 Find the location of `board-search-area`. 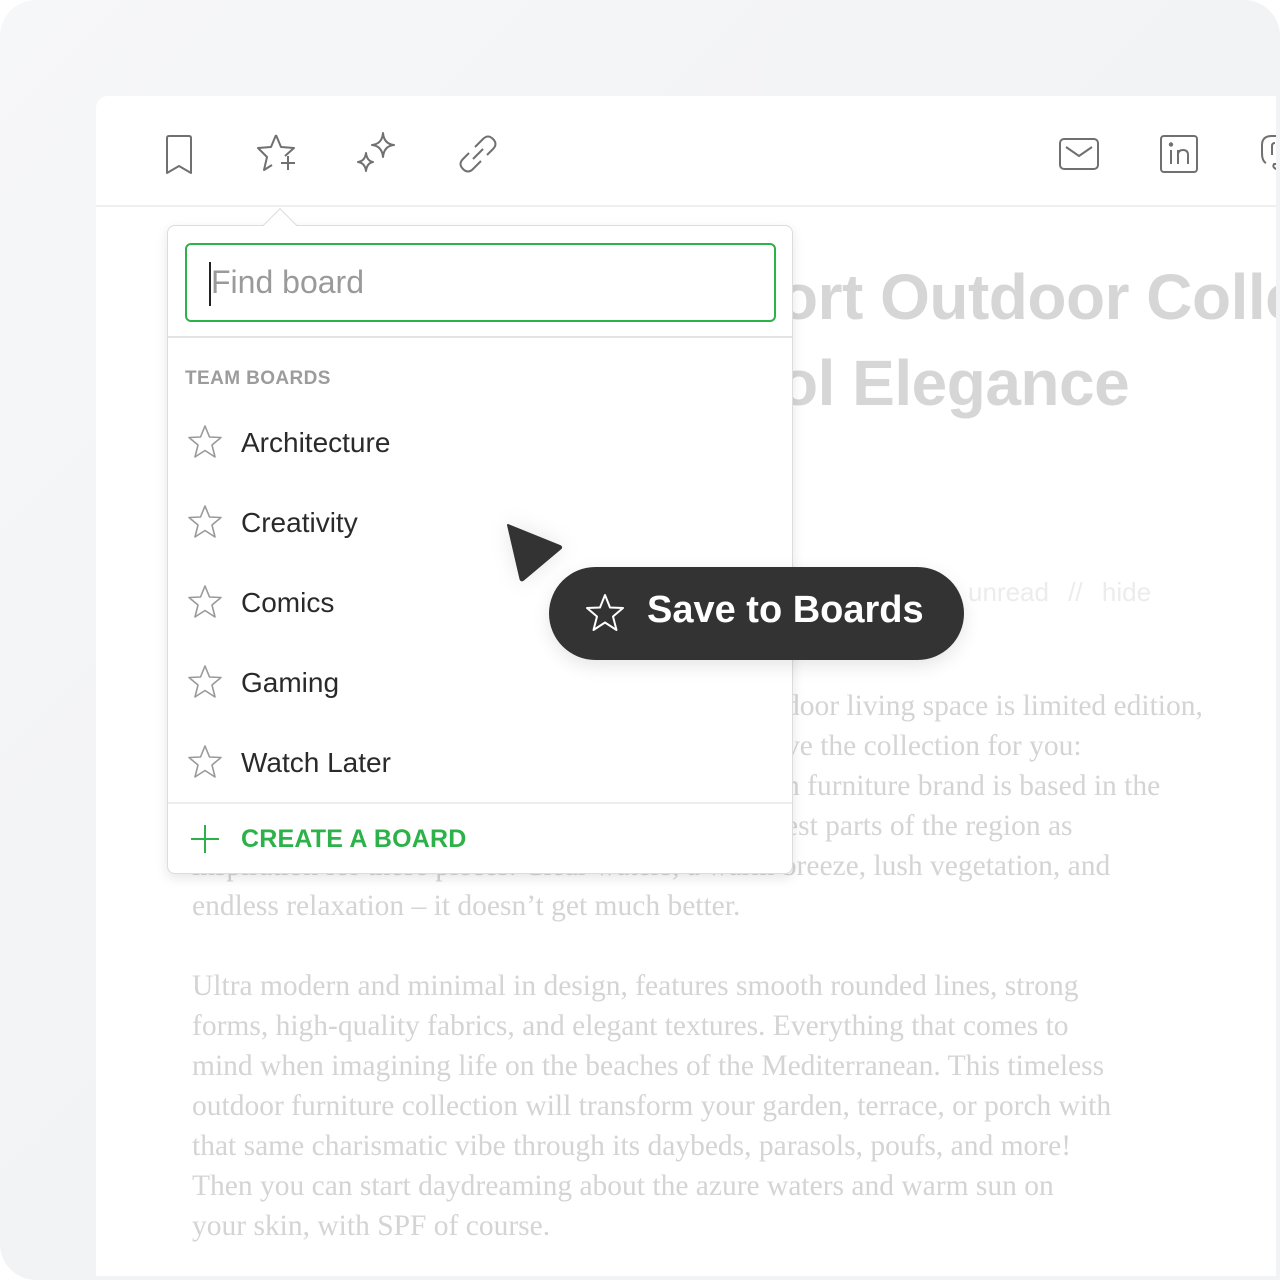

board-search-area is located at coordinates (480, 282).